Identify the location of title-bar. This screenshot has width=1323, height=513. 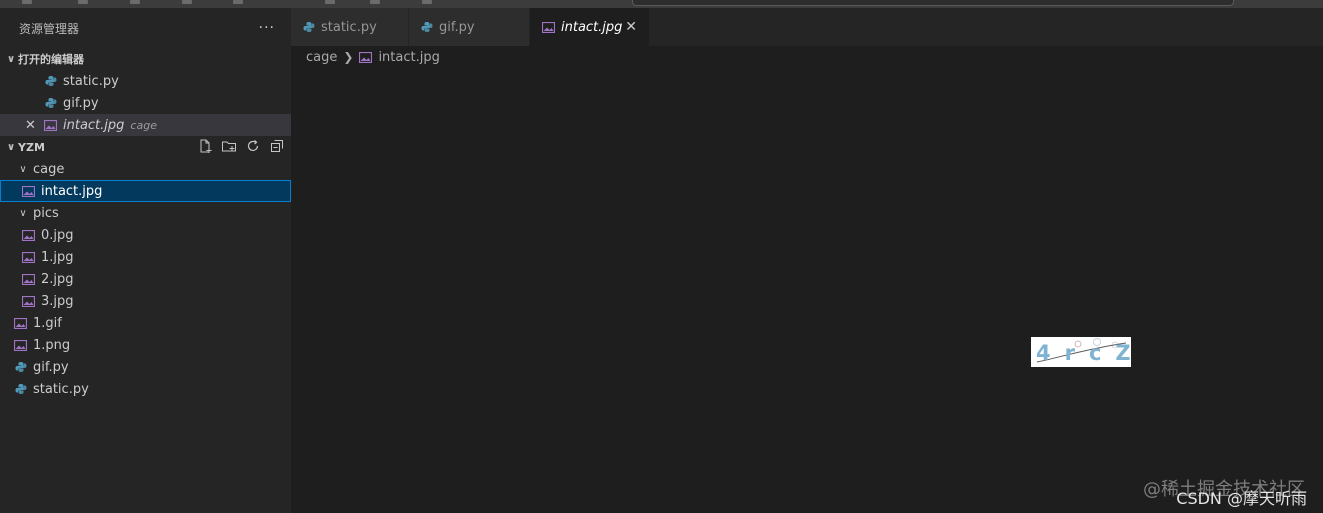
(661, 4).